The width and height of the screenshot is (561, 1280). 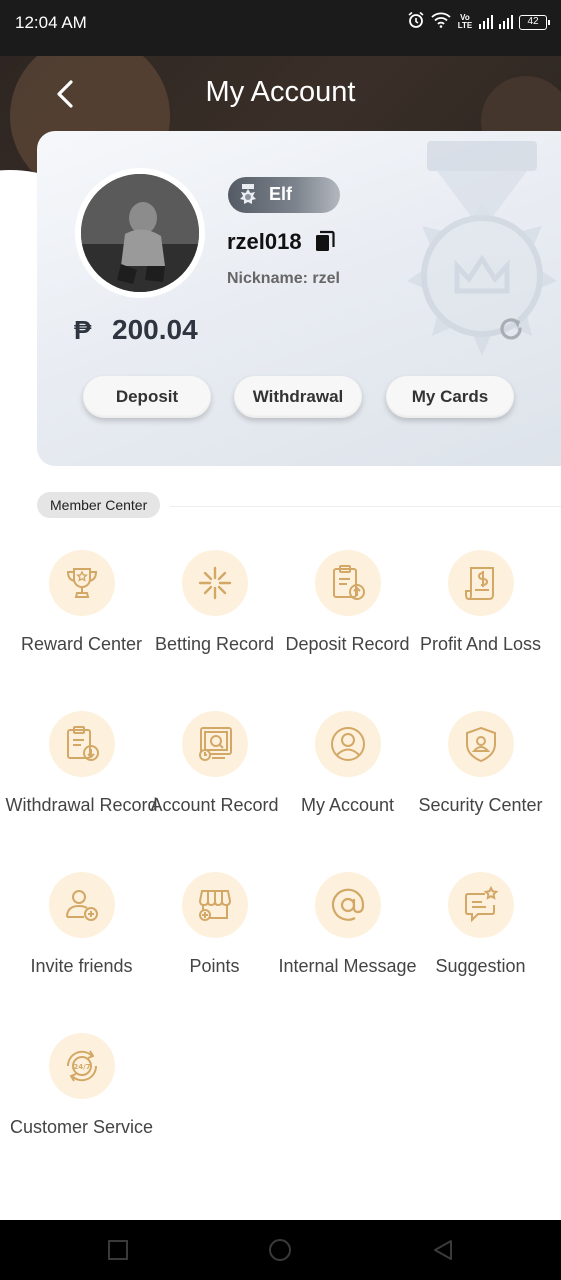 What do you see at coordinates (81, 805) in the screenshot?
I see `menu-label: Withdrawal Record` at bounding box center [81, 805].